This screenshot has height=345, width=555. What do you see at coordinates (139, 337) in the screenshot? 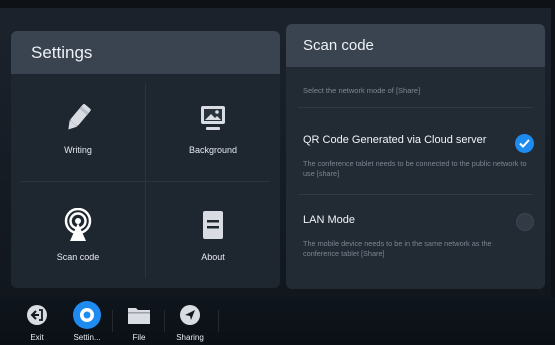
I see `taskbar-label: File` at bounding box center [139, 337].